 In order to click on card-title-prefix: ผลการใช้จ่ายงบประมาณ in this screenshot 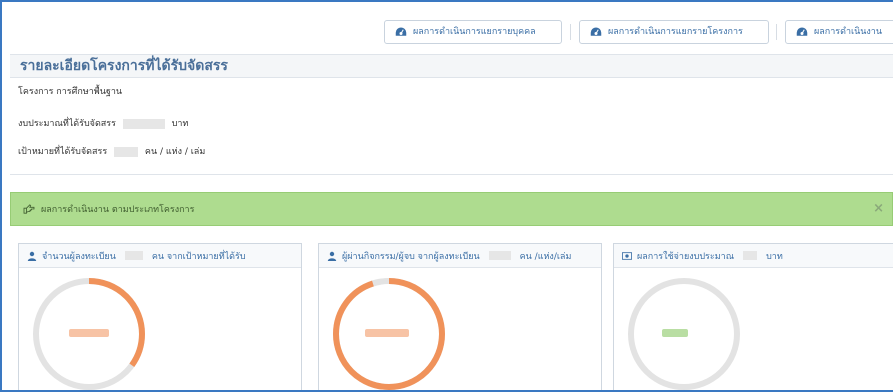, I will do `click(686, 256)`.